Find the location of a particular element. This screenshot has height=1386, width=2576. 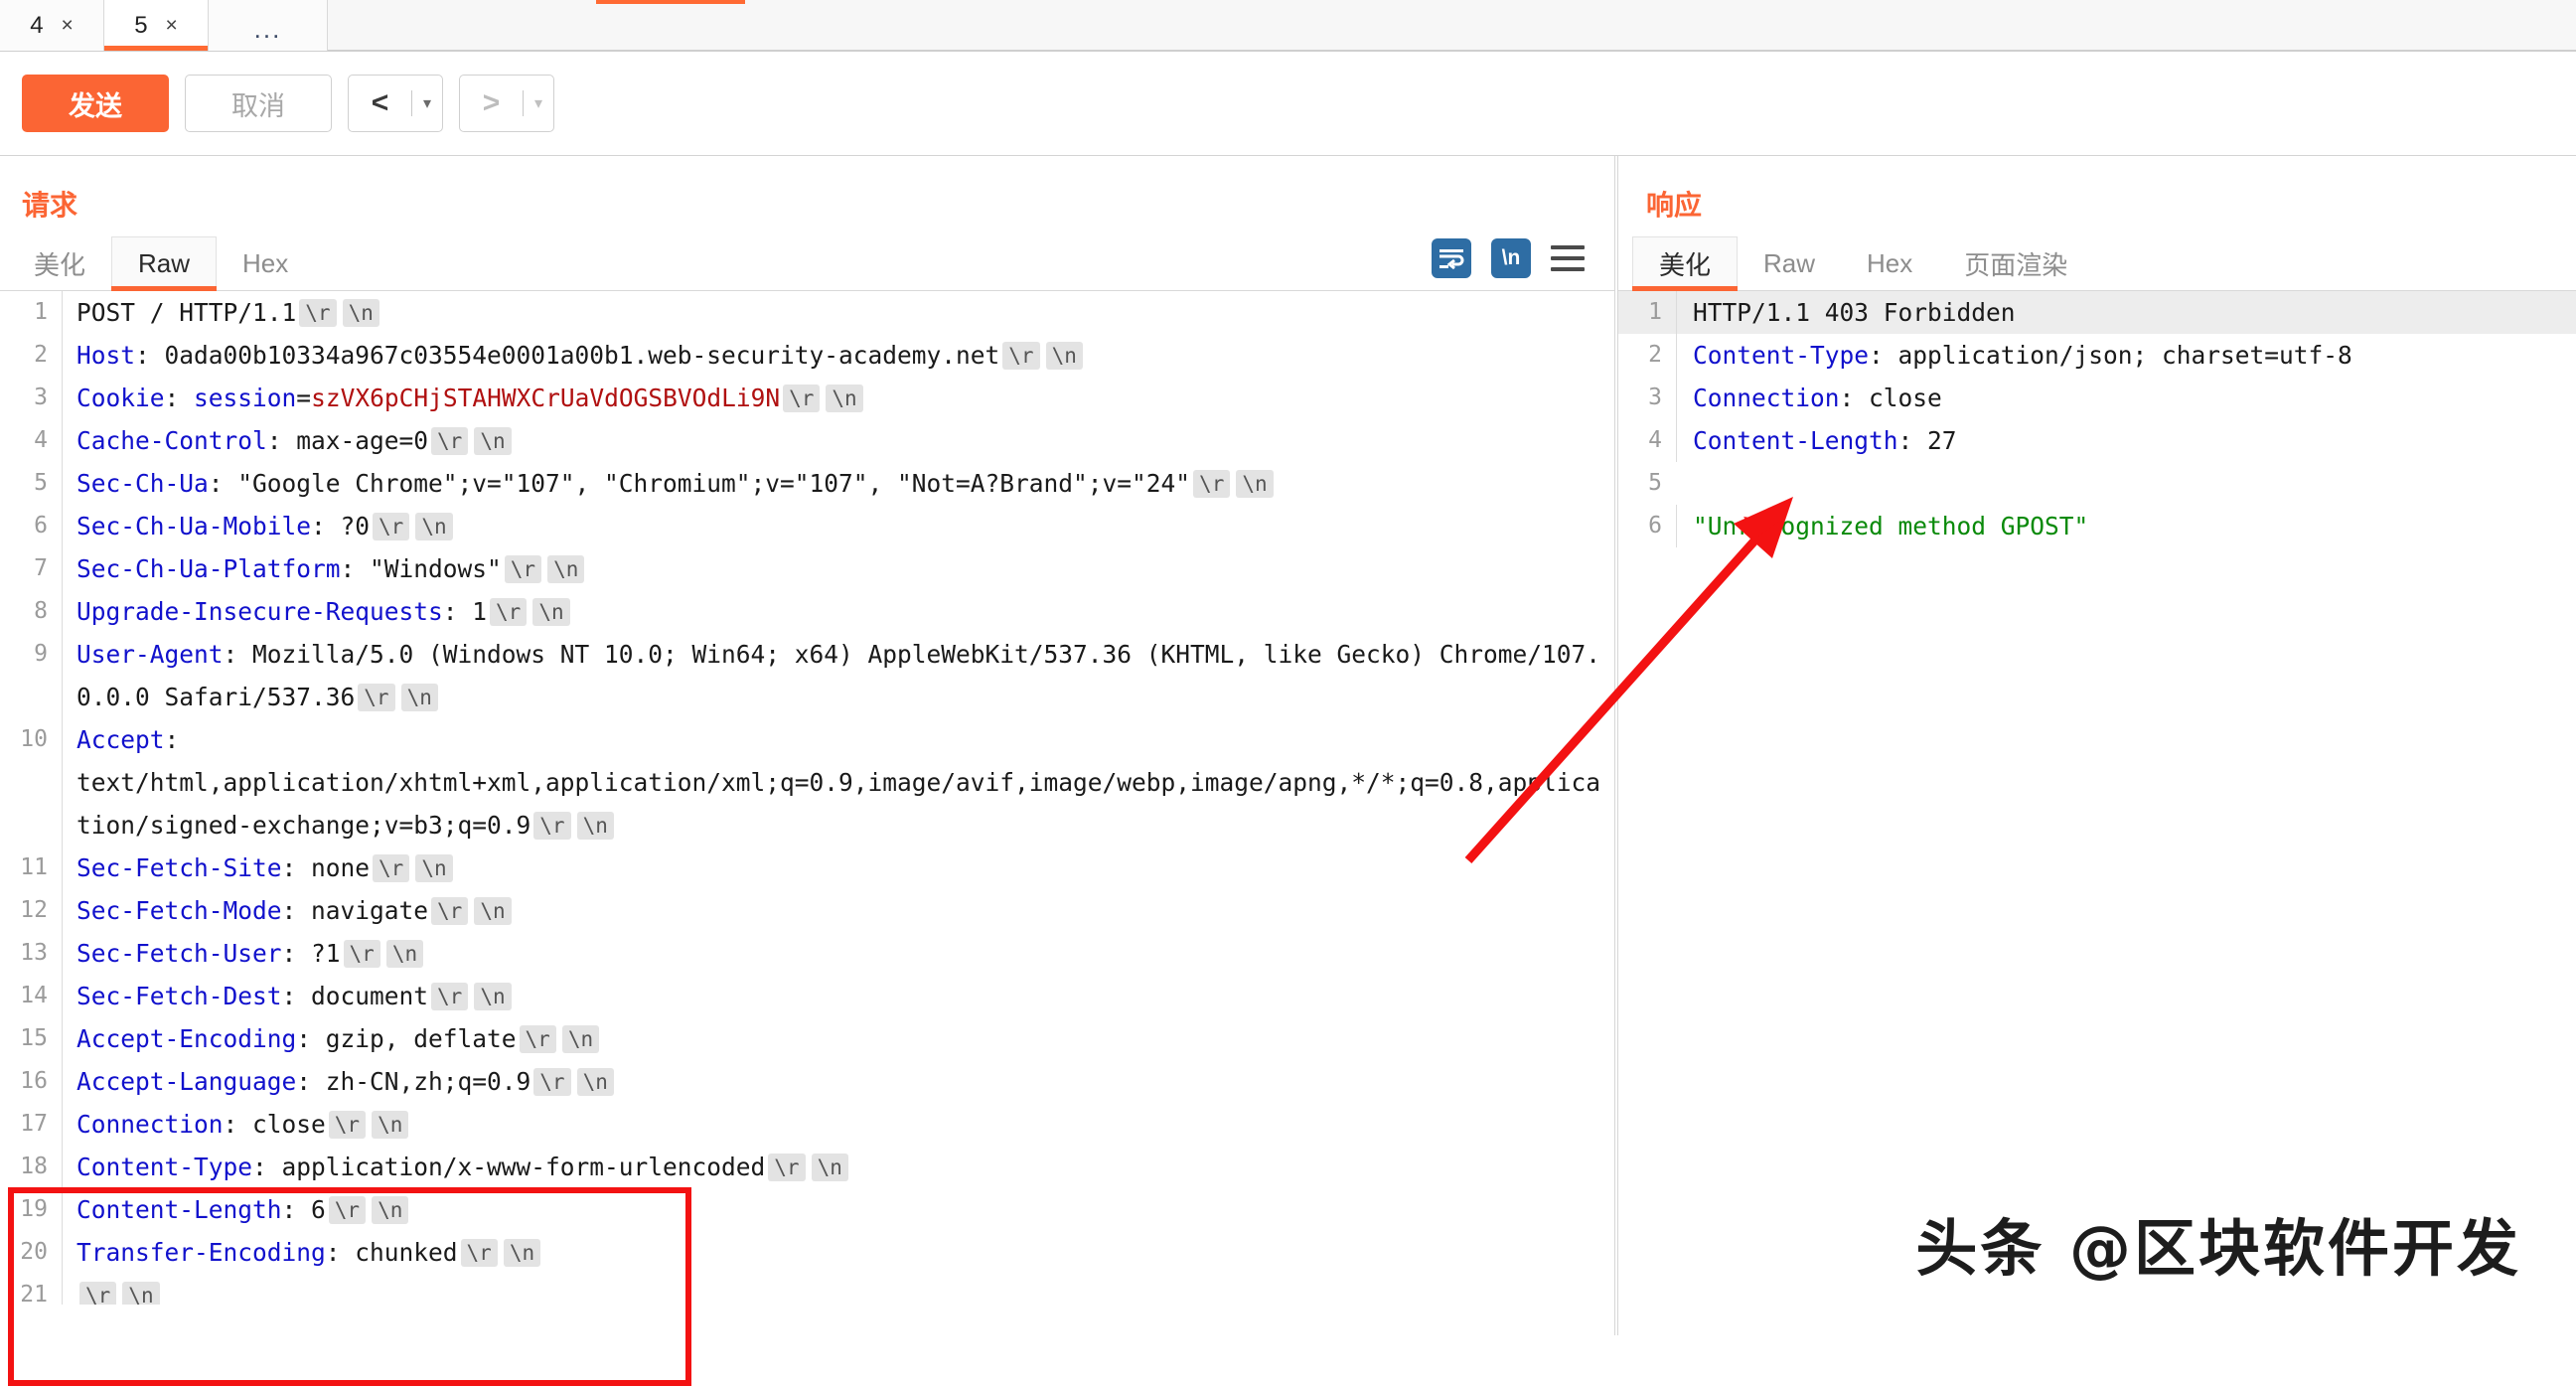

line-content: Sec-Fetch-Dest: document \r \n is located at coordinates (838, 996).